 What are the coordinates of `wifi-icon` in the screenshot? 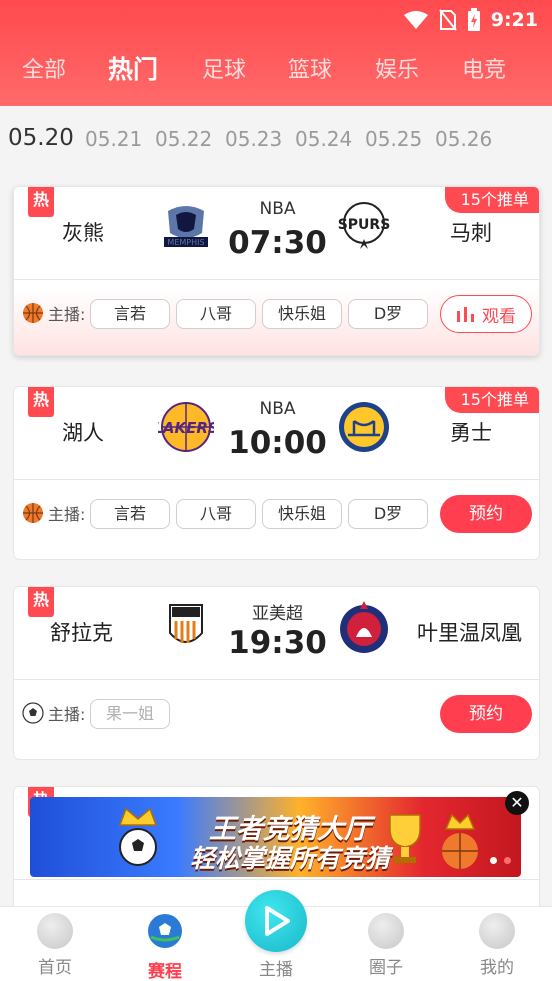 It's located at (415, 20).